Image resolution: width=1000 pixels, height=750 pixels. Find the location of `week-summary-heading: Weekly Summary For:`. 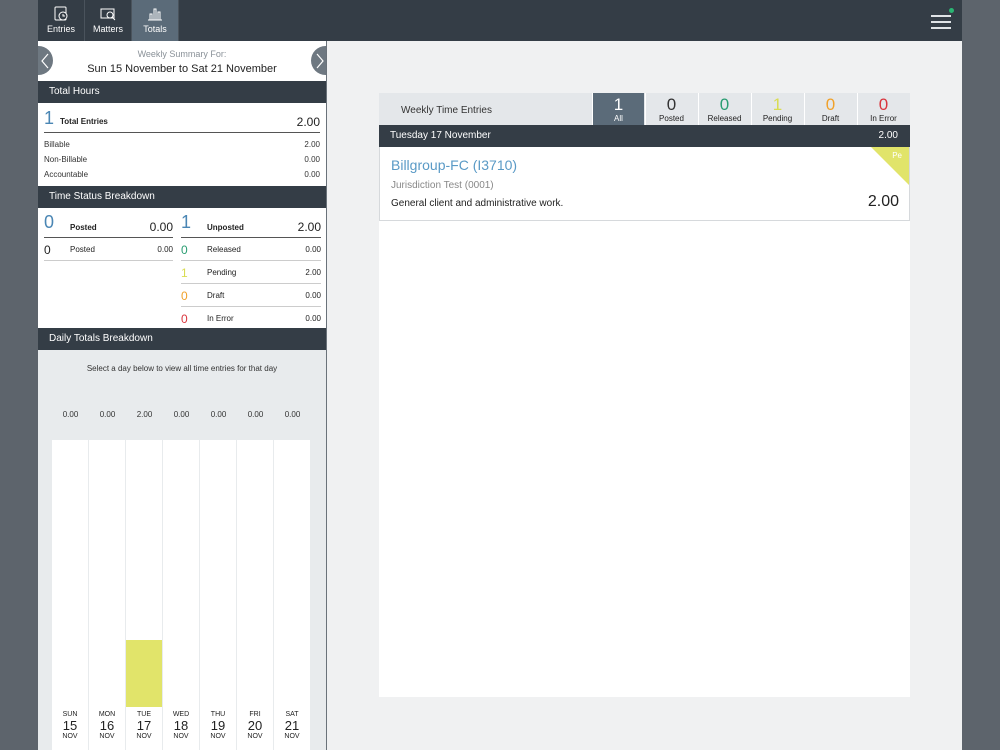

week-summary-heading: Weekly Summary For: is located at coordinates (182, 54).